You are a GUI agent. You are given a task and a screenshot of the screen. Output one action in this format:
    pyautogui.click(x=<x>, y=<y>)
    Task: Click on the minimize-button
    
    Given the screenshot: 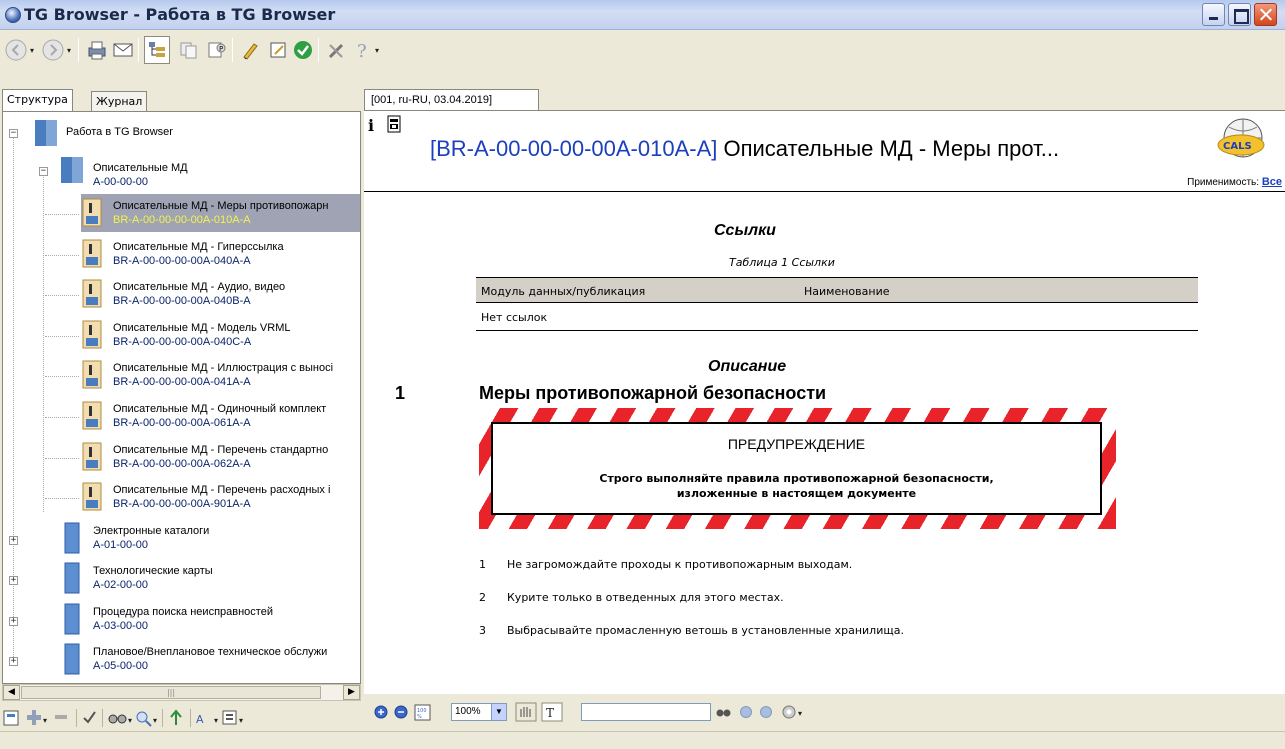 What is the action you would take?
    pyautogui.click(x=1213, y=14)
    